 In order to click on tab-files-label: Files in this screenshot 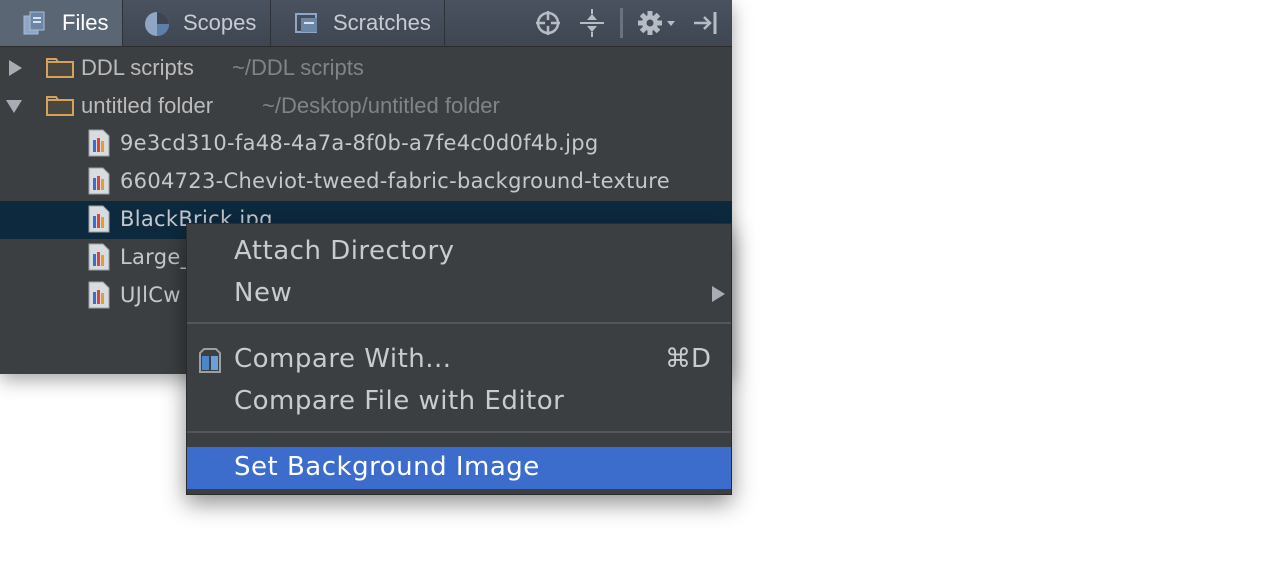, I will do `click(85, 22)`.